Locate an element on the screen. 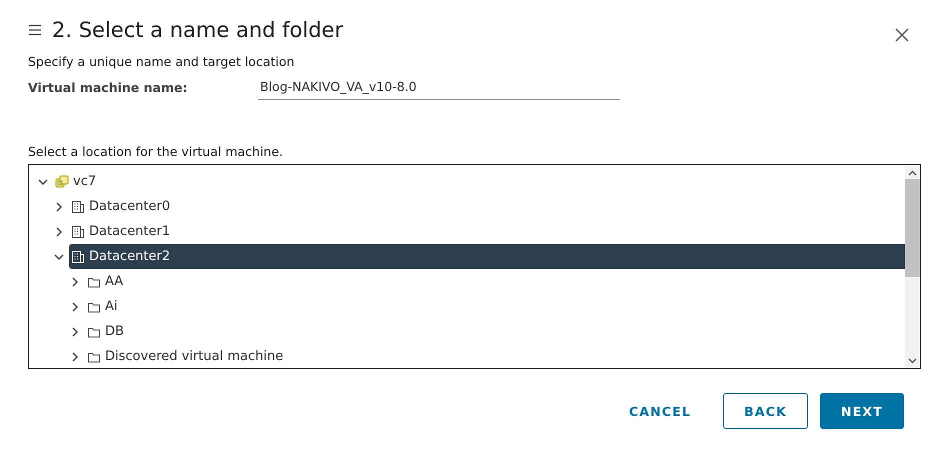 The height and width of the screenshot is (459, 928). vcenter-icon is located at coordinates (62, 181).